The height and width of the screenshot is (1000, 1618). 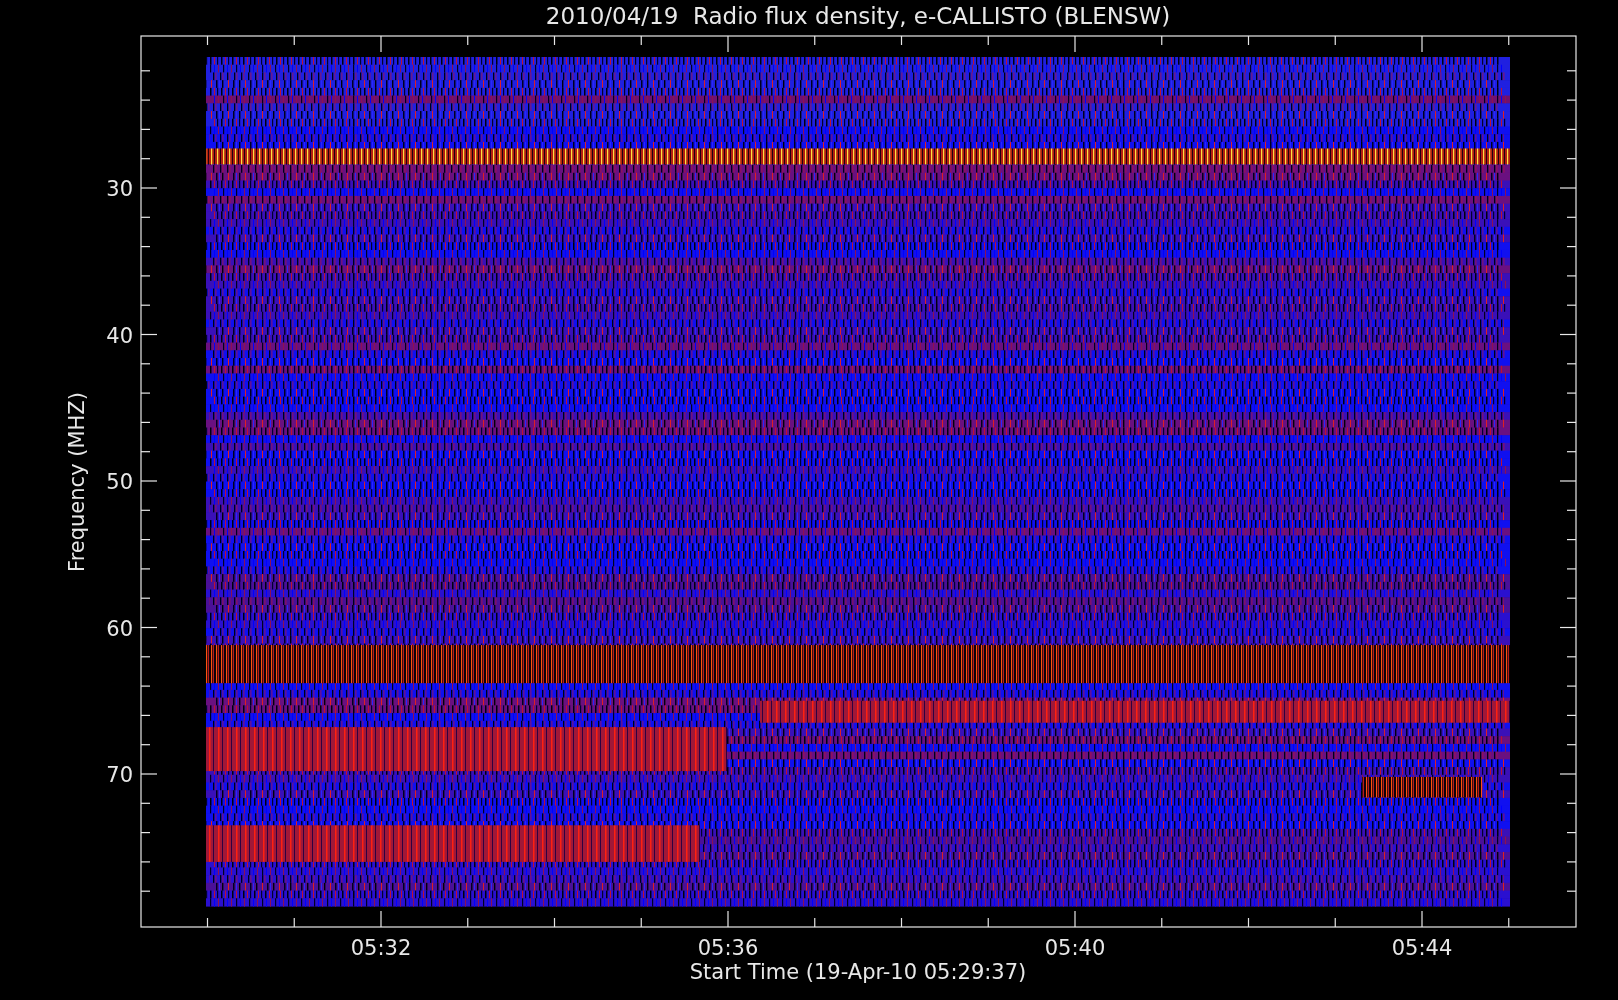 I want to click on tick-label: 60, so click(x=119, y=628).